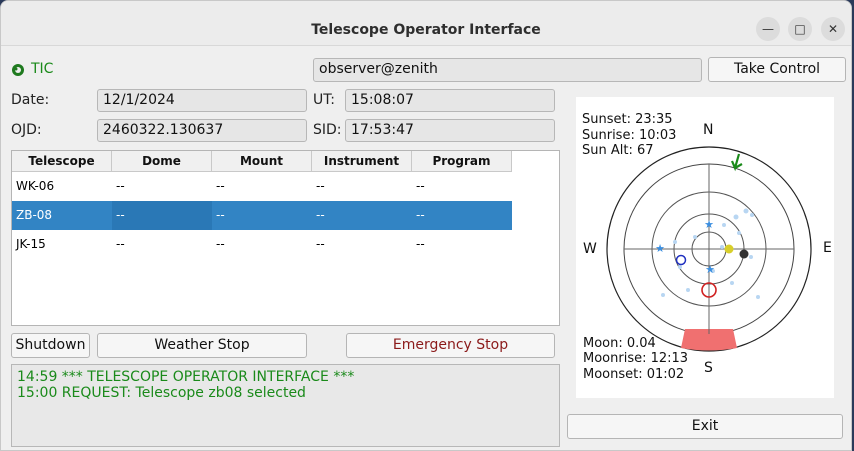  I want to click on column-header: Mount, so click(262, 161).